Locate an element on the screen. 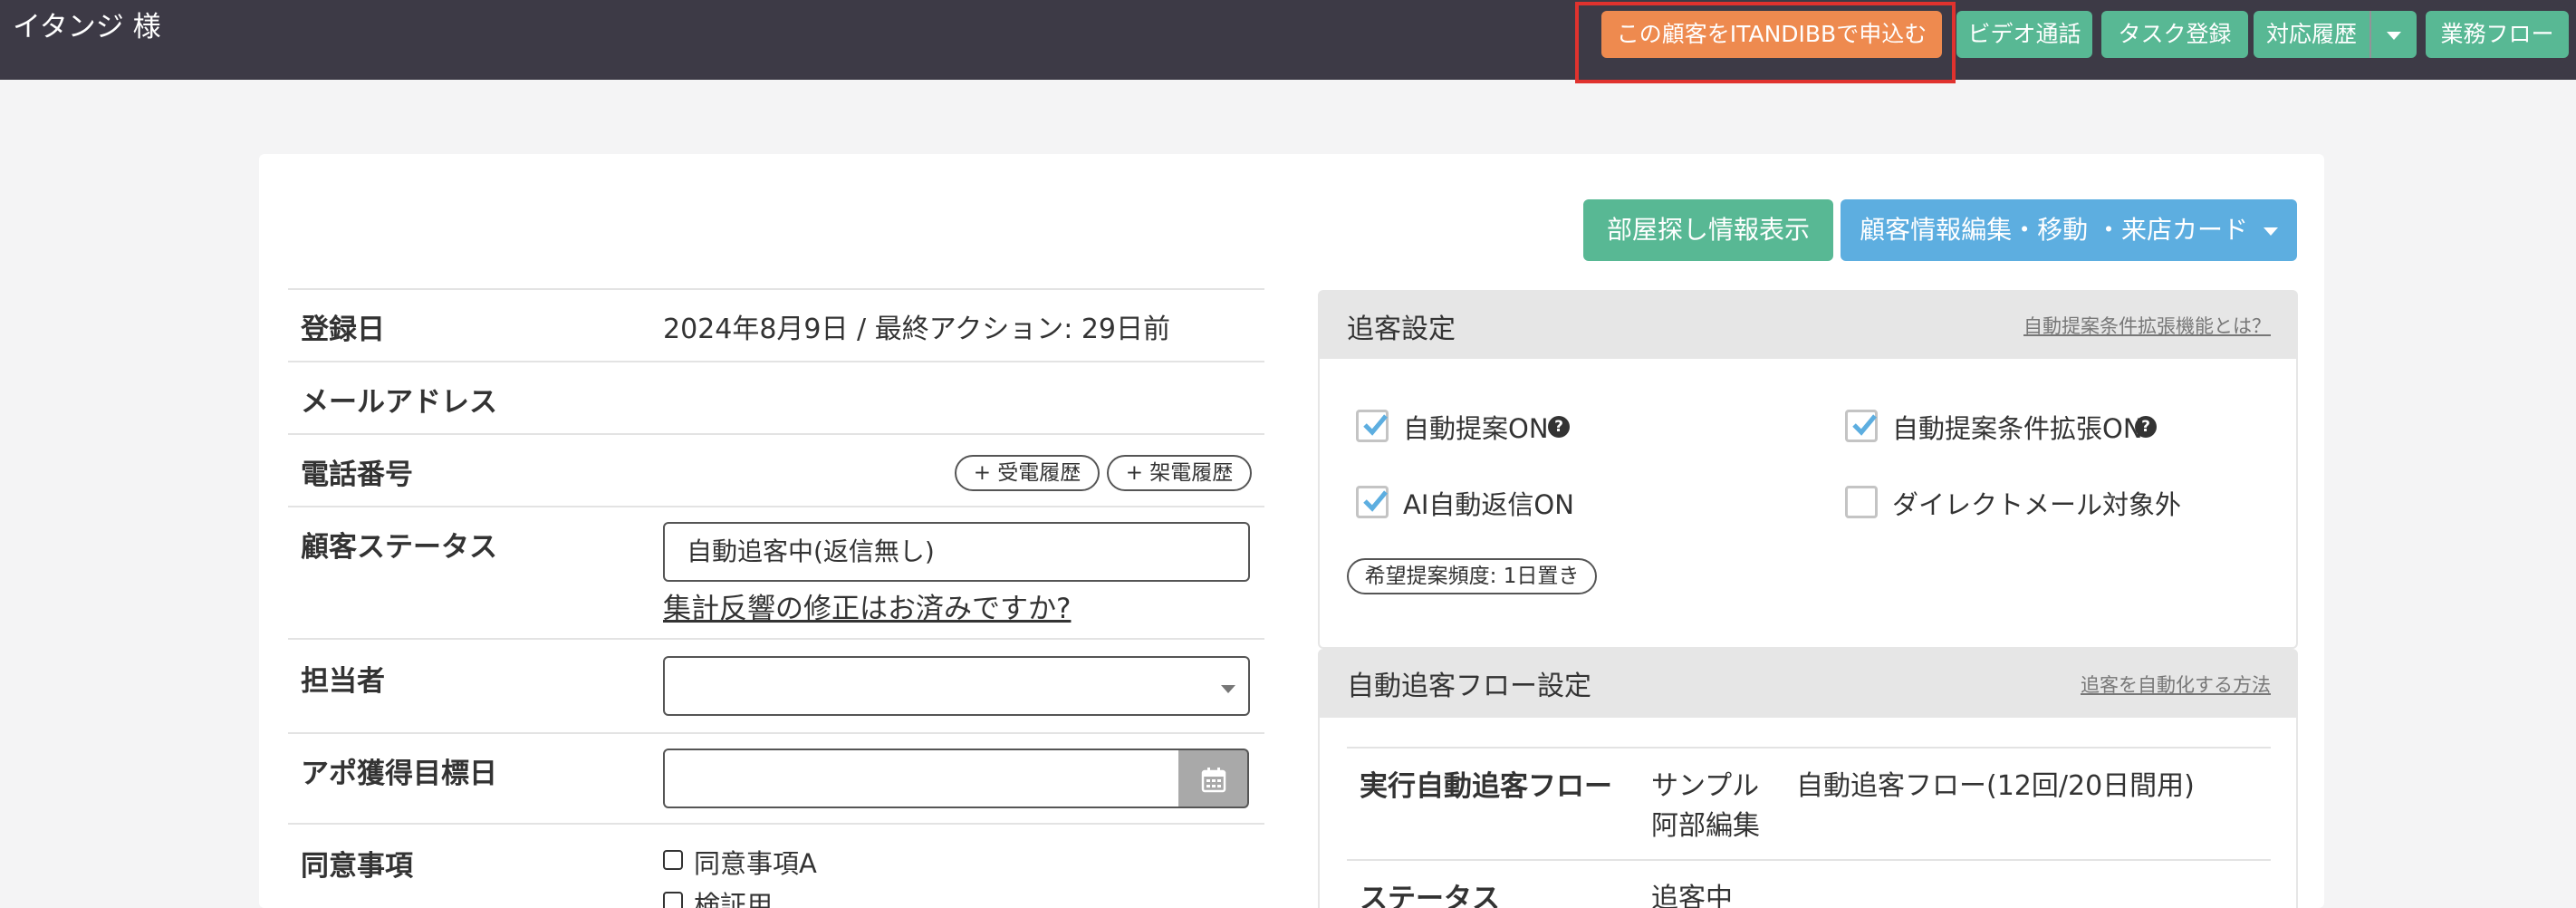 The image size is (2576, 908). consent-a-checkbox is located at coordinates (673, 860).